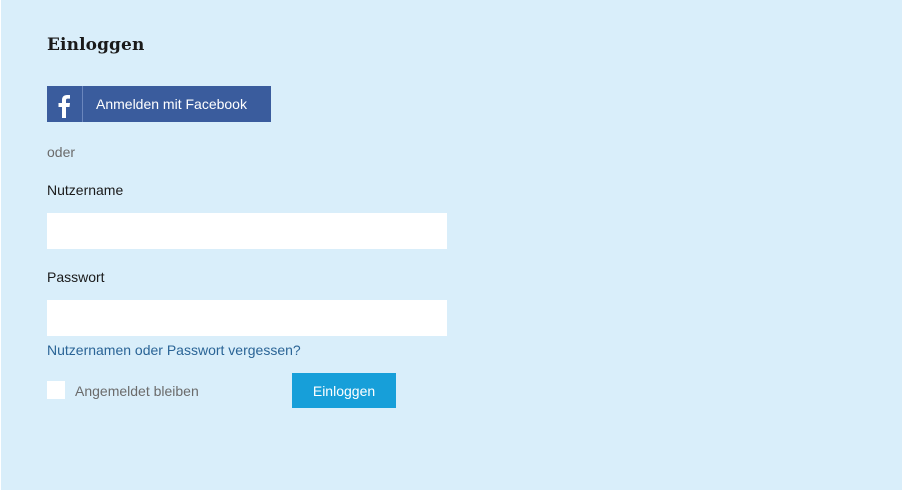  I want to click on password-input, so click(247, 318).